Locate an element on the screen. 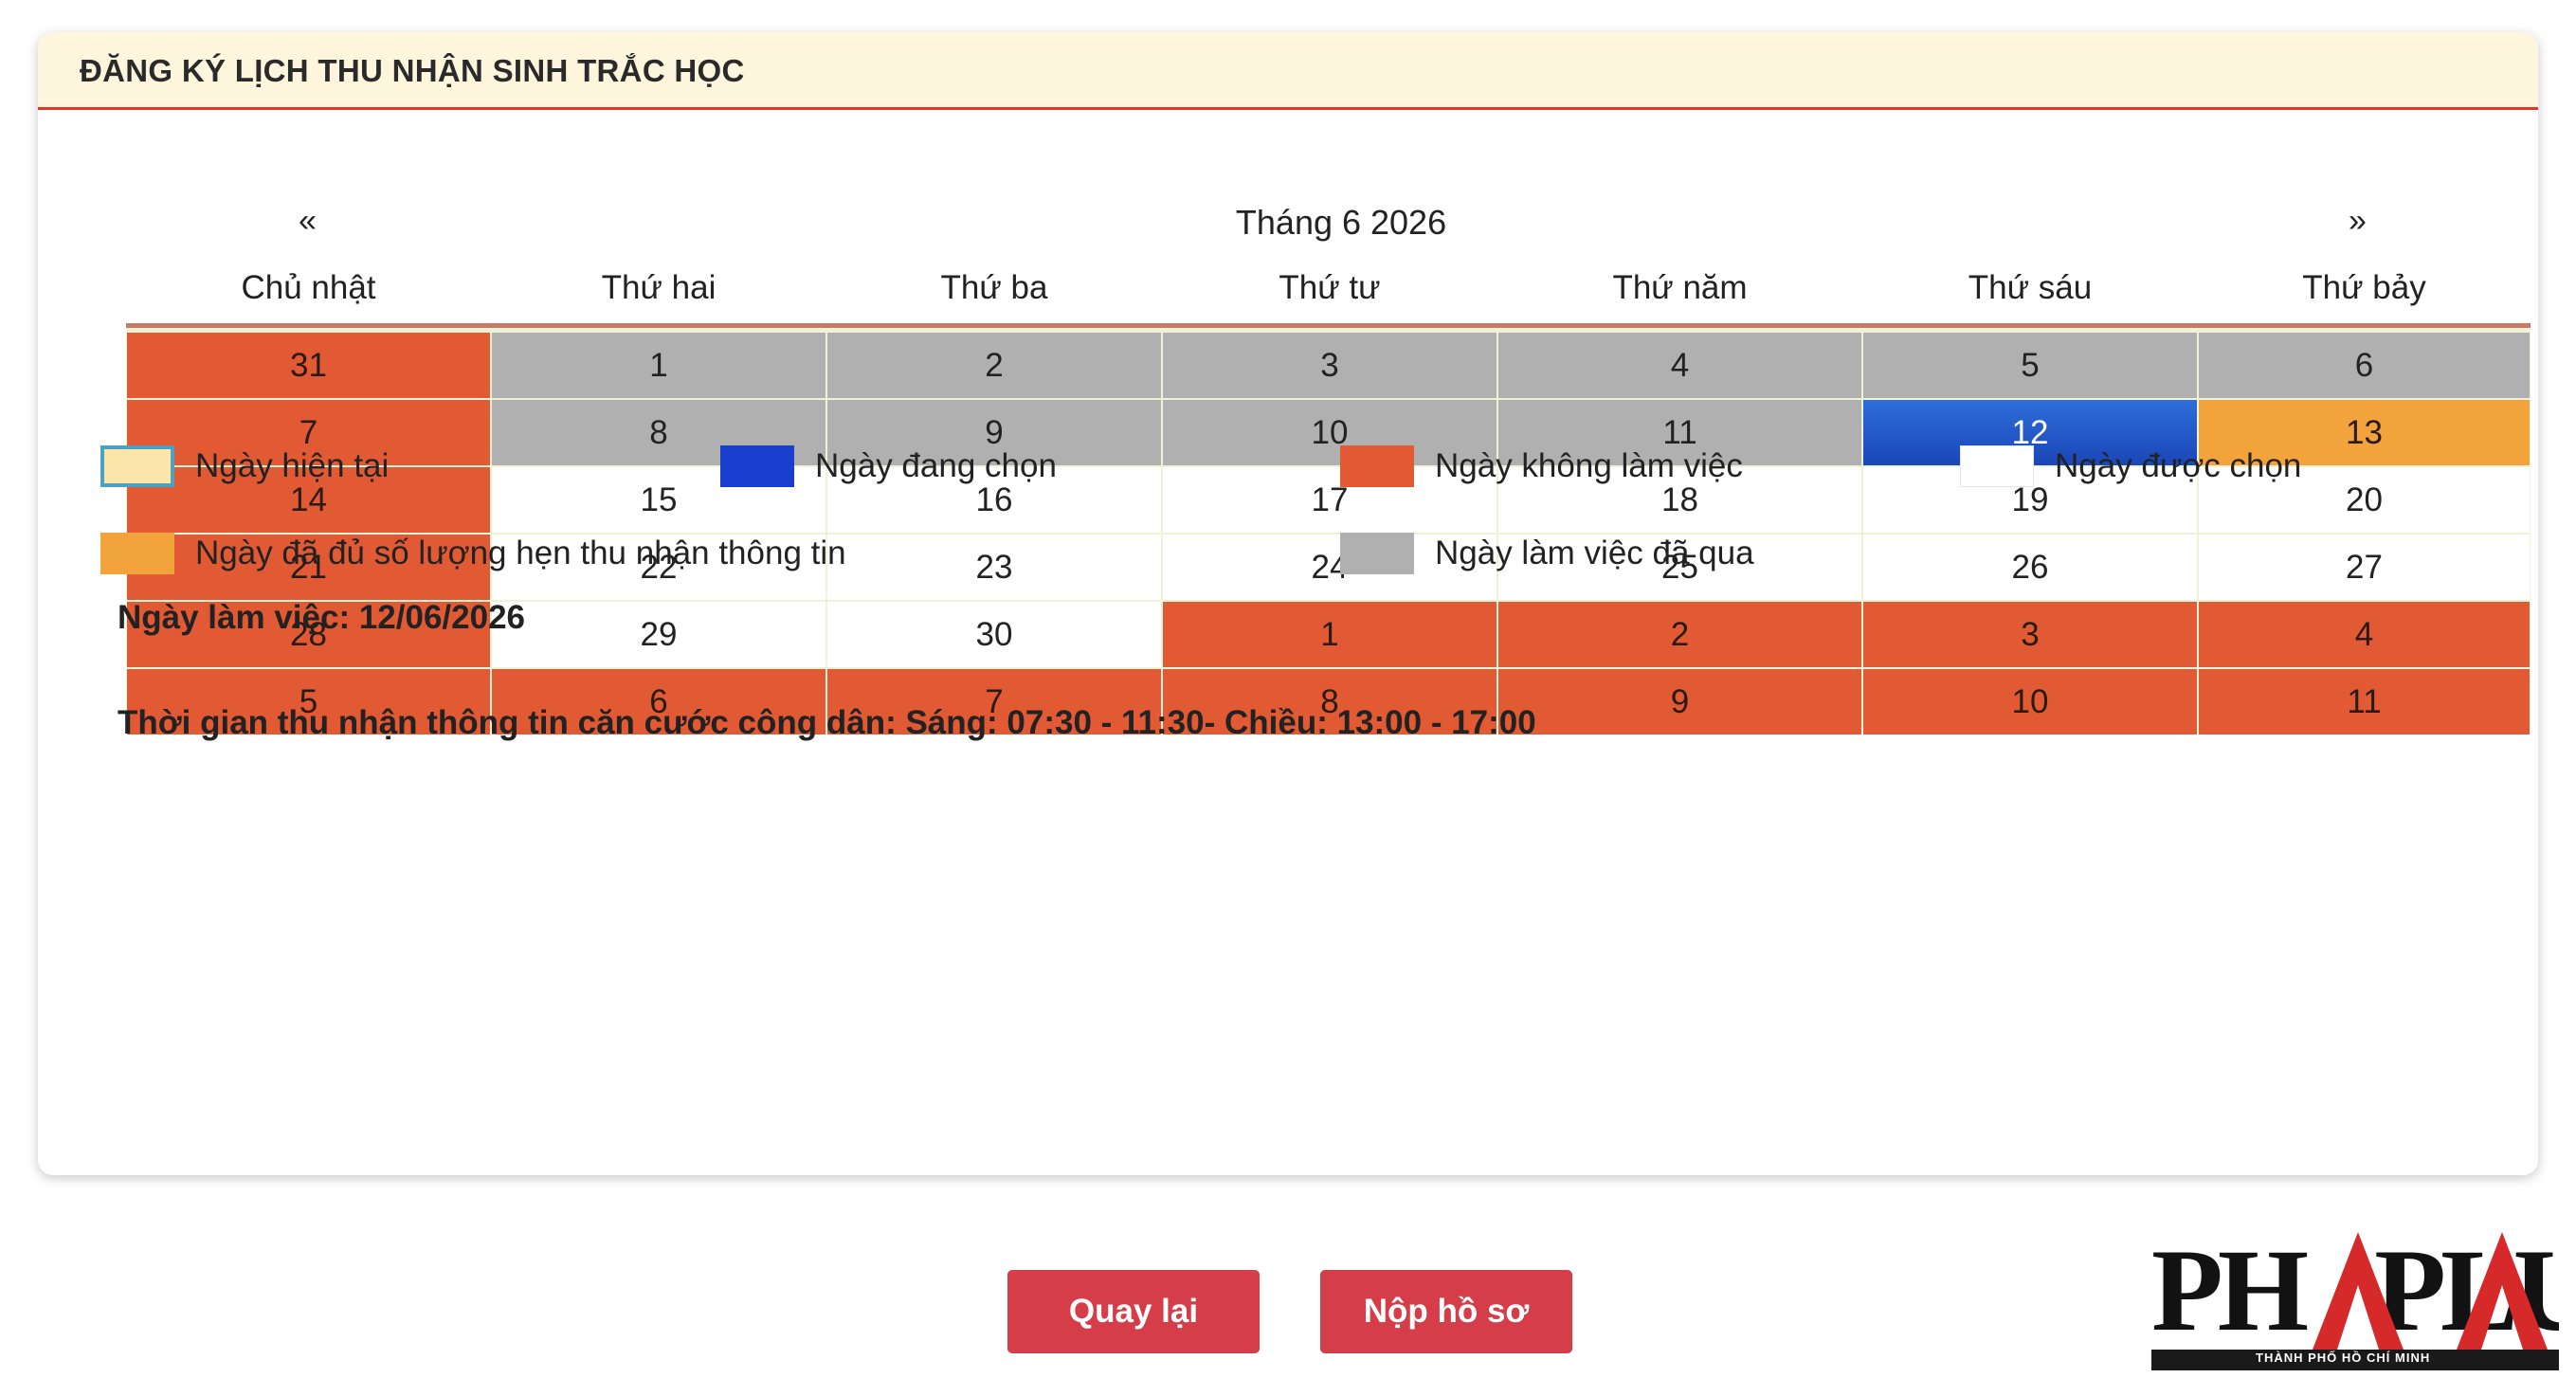 The height and width of the screenshot is (1378, 2576). legend-free: Ngày được chọn is located at coordinates (2130, 466).